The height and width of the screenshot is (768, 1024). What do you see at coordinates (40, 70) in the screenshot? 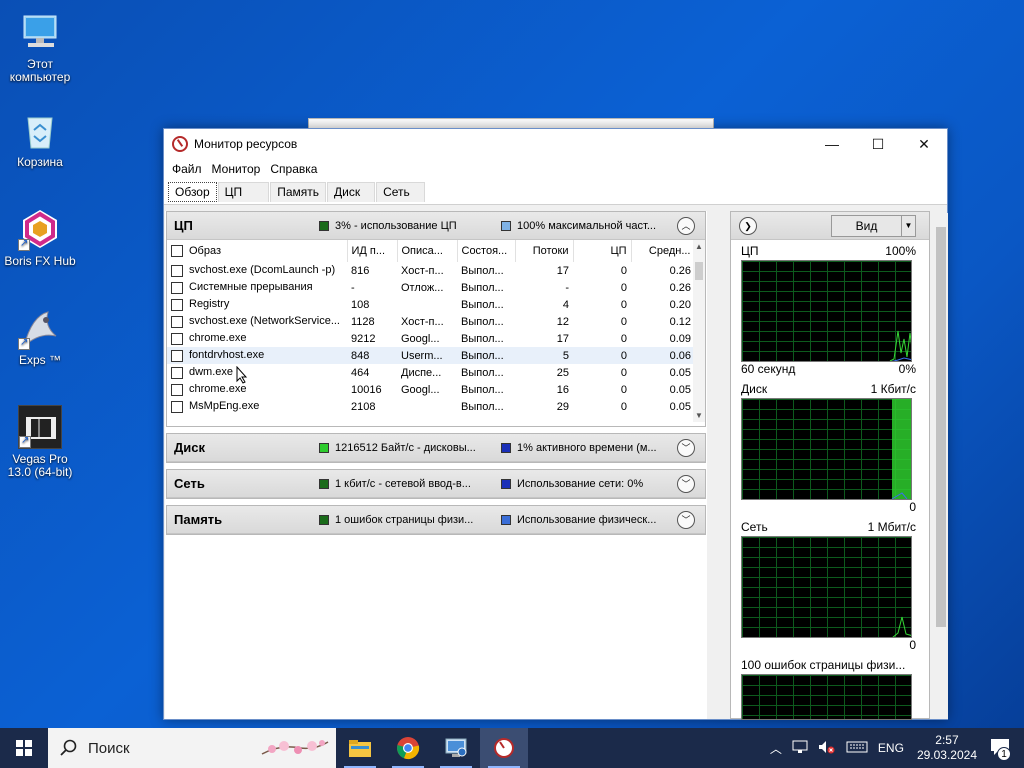
I see `desktop-icon-label: Этот компьютер` at bounding box center [40, 70].